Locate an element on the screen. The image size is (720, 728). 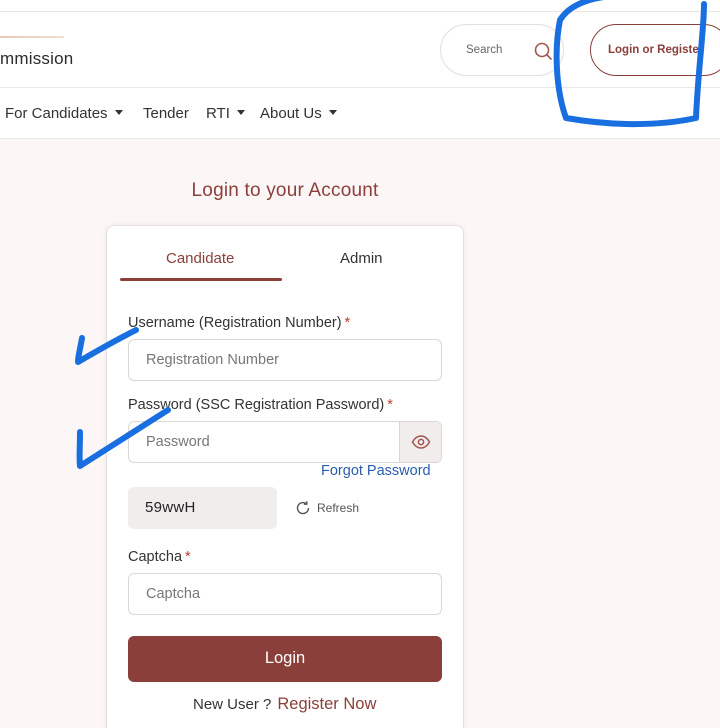
search-box: Search is located at coordinates (502, 50).